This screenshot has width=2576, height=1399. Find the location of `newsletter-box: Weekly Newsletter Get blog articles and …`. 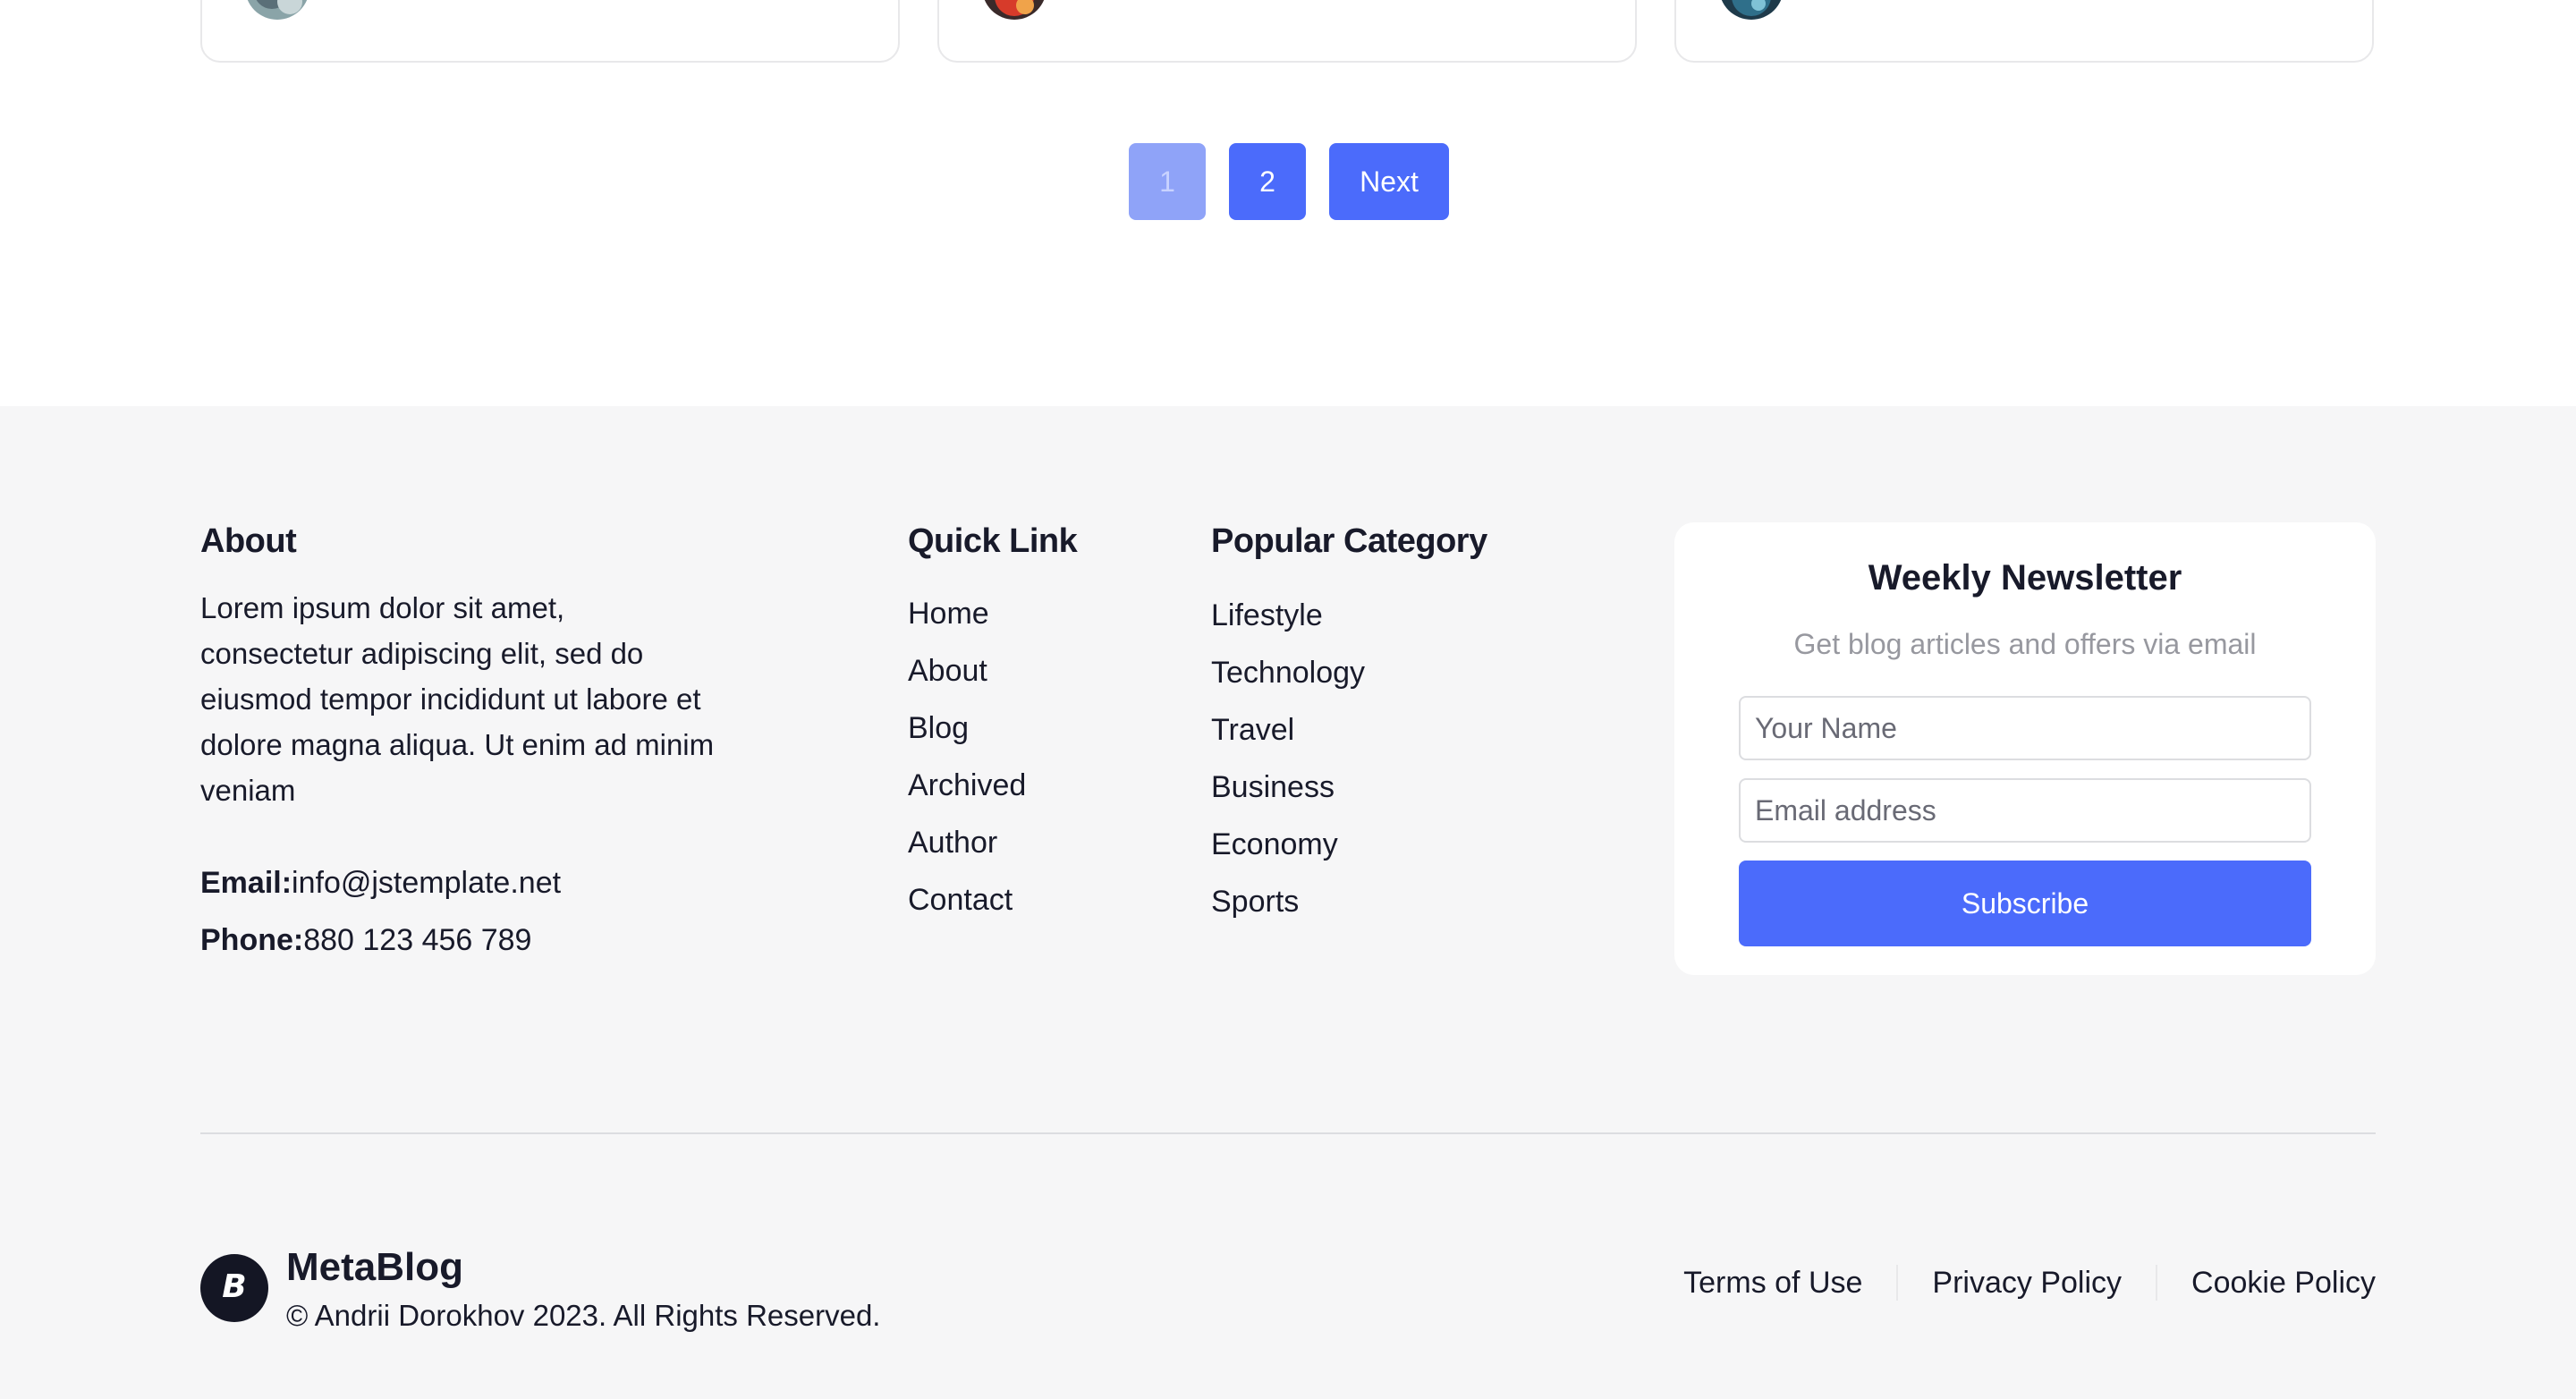

newsletter-box: Weekly Newsletter Get blog articles and … is located at coordinates (2025, 748).